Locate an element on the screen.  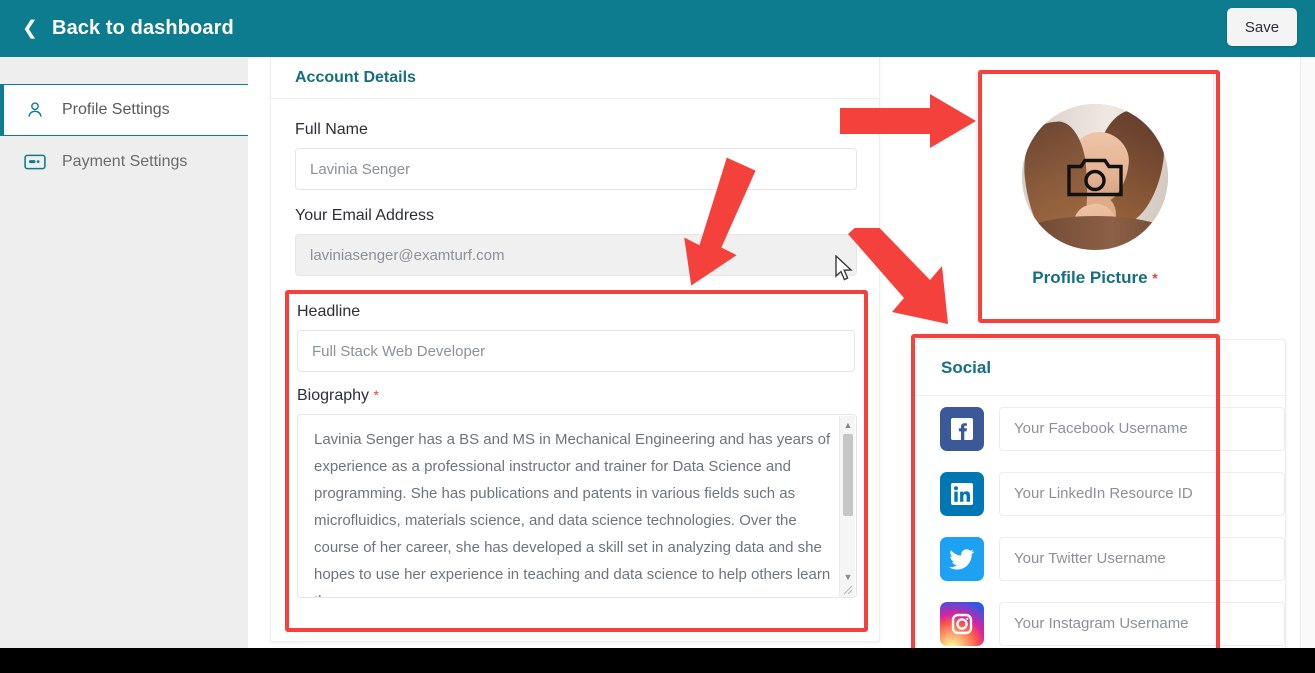
social-row-twitter is located at coordinates (1100, 558).